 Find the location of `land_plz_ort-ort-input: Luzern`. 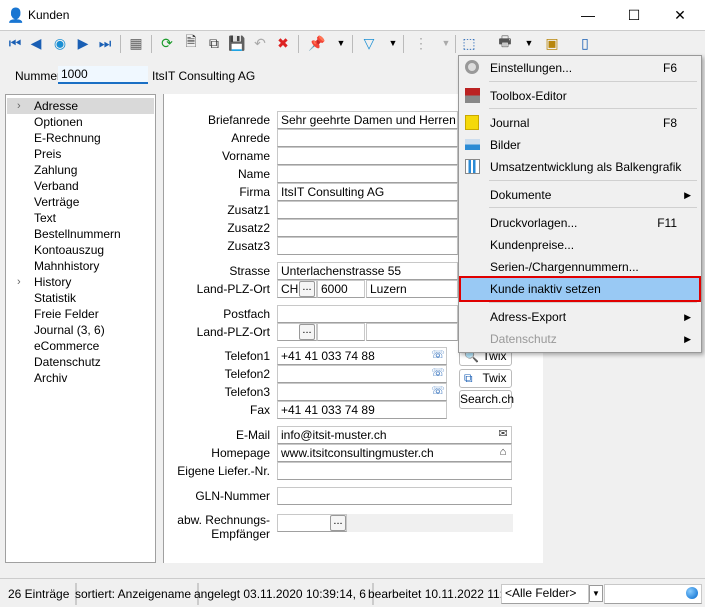

land_plz_ort-ort-input: Luzern is located at coordinates (412, 289).